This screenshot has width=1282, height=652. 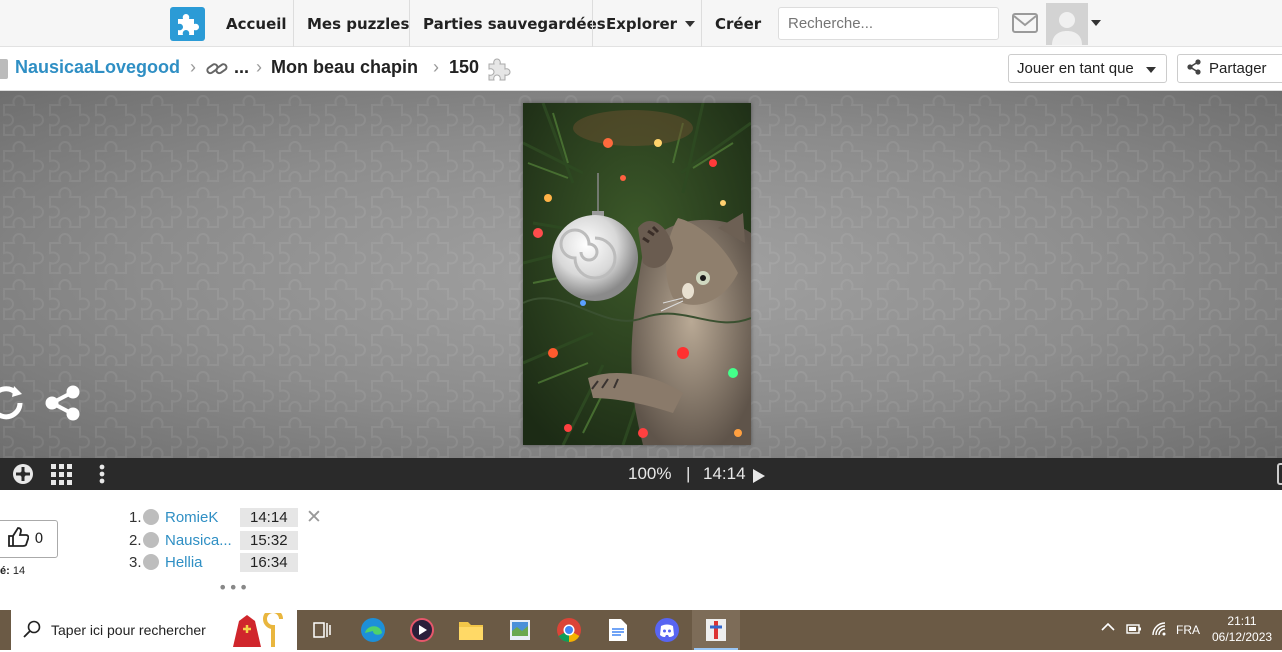 What do you see at coordinates (499, 71) in the screenshot?
I see `puzzle-piece-icon` at bounding box center [499, 71].